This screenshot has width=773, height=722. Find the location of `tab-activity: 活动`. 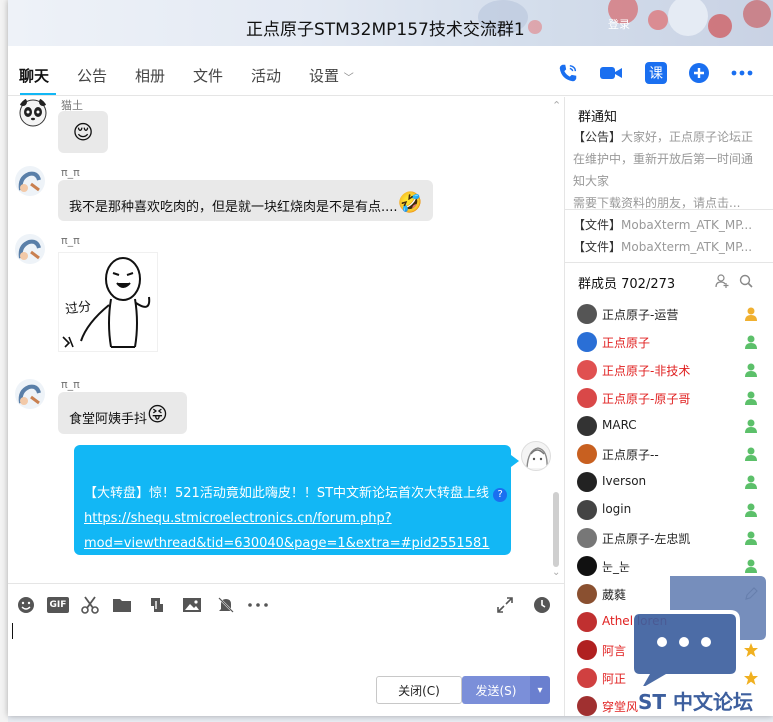

tab-activity: 活动 is located at coordinates (266, 75).